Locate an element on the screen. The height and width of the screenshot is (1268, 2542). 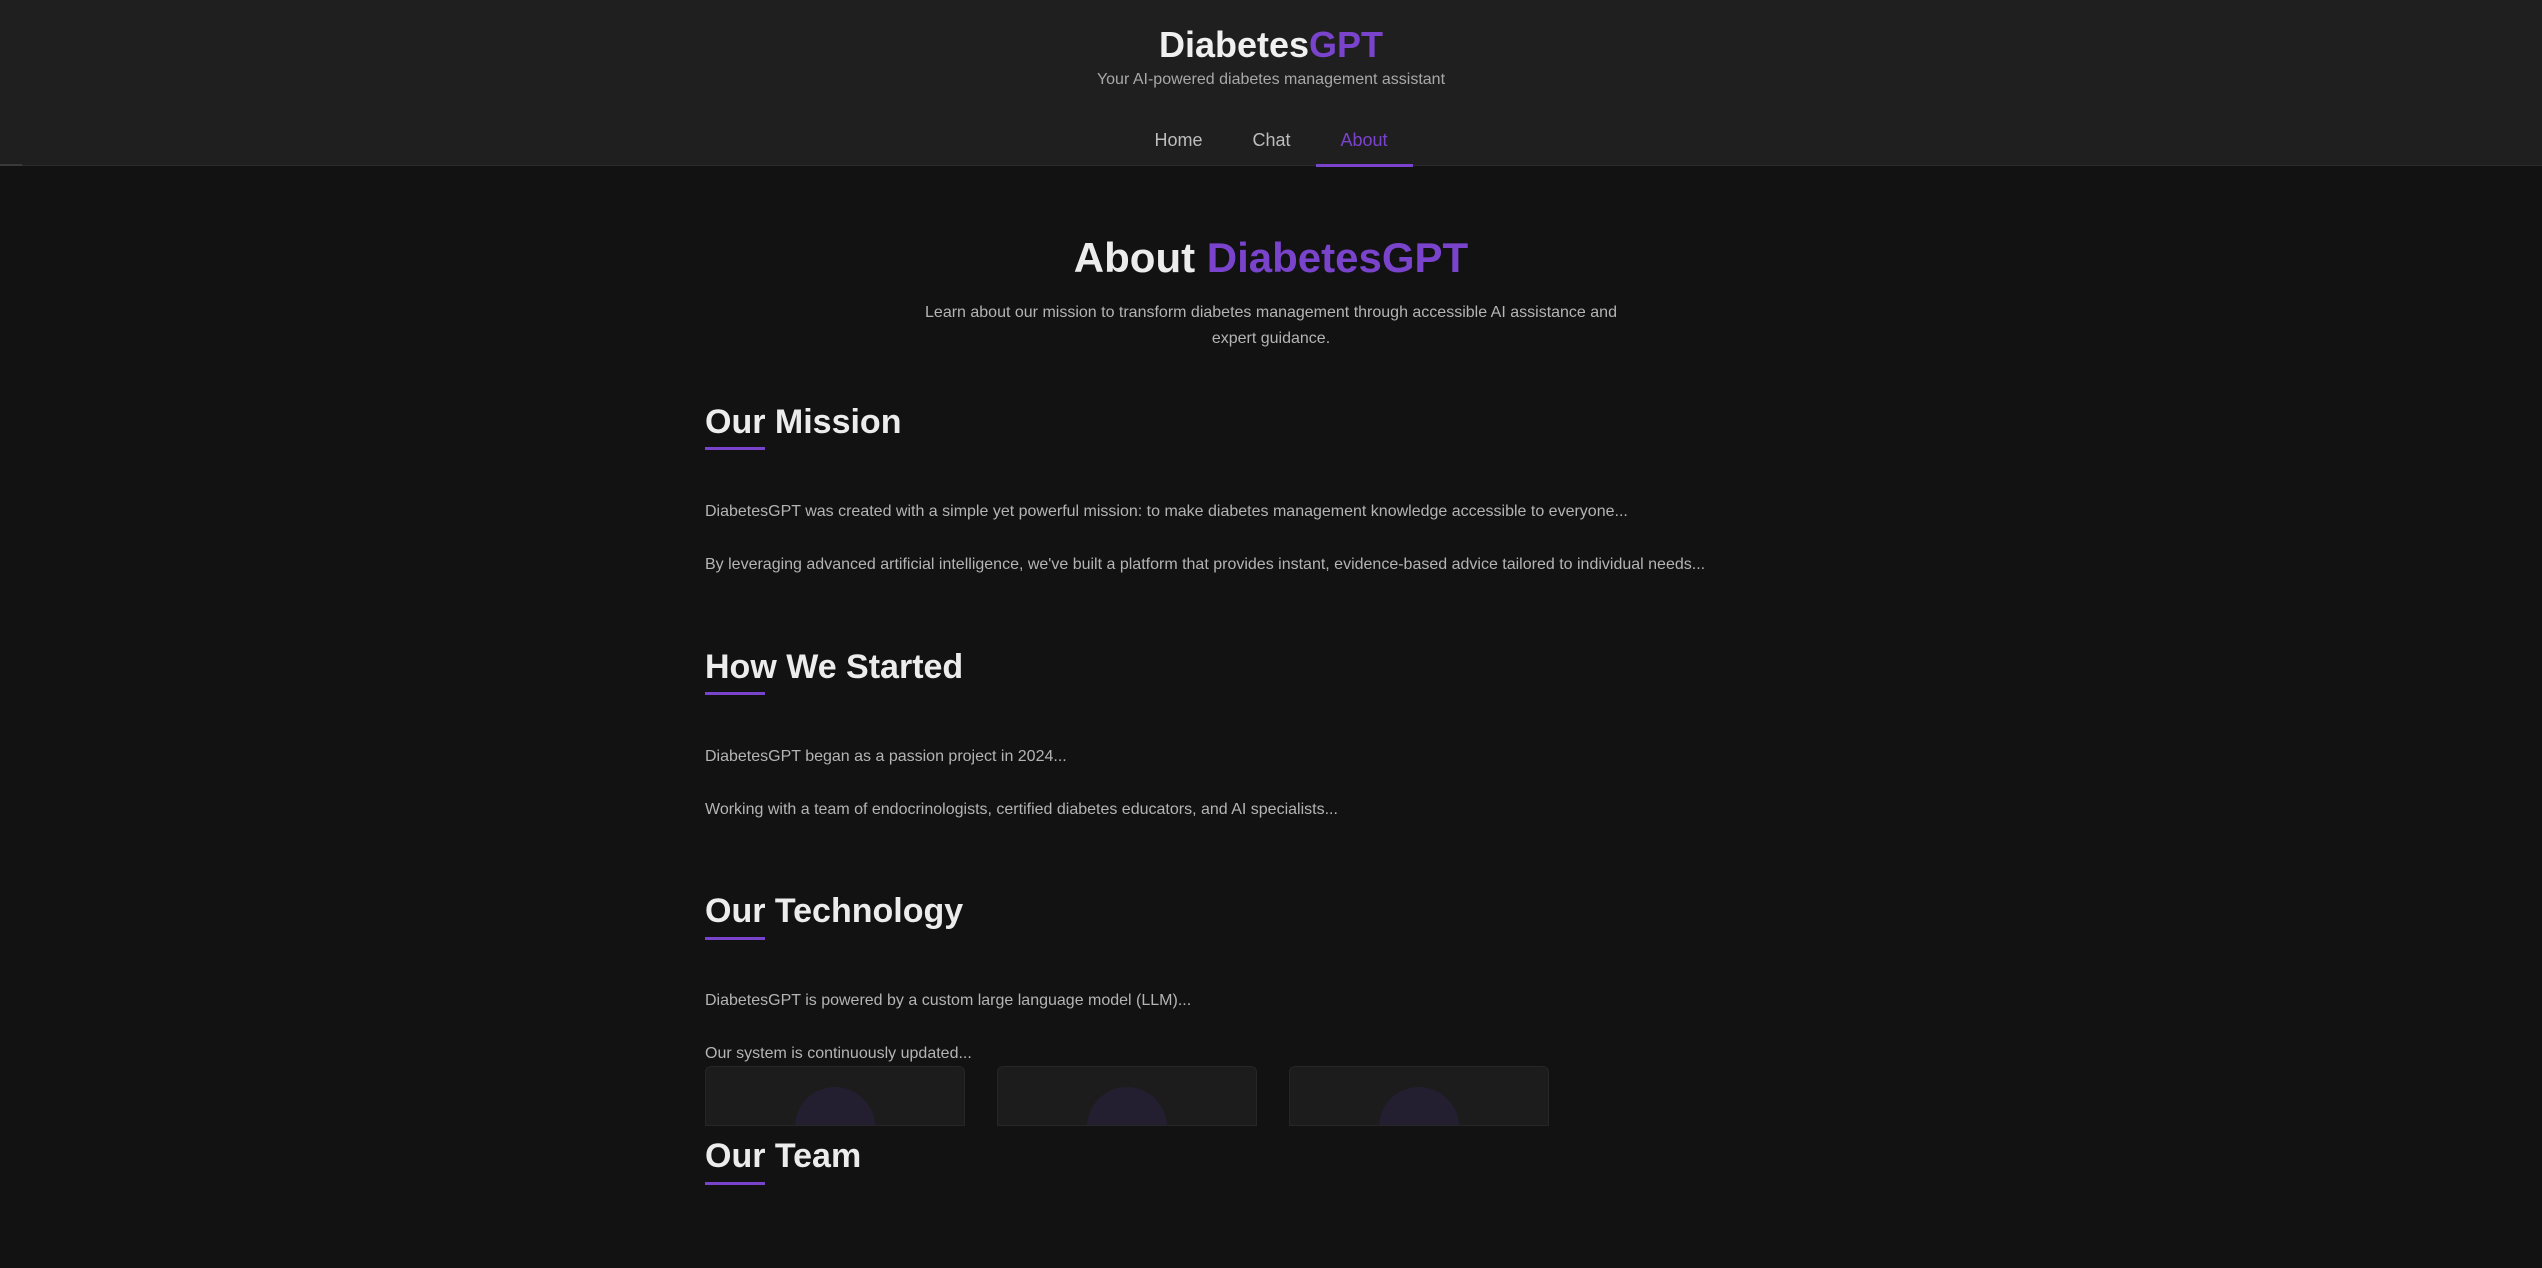
main-nav: Home Chat About is located at coordinates (1271, 142).